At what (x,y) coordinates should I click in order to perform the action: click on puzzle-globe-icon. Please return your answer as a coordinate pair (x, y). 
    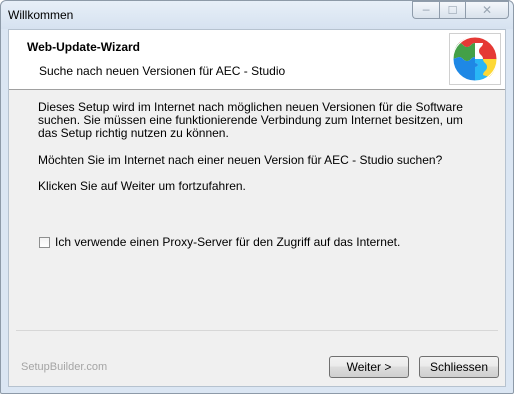
    Looking at the image, I should click on (475, 59).